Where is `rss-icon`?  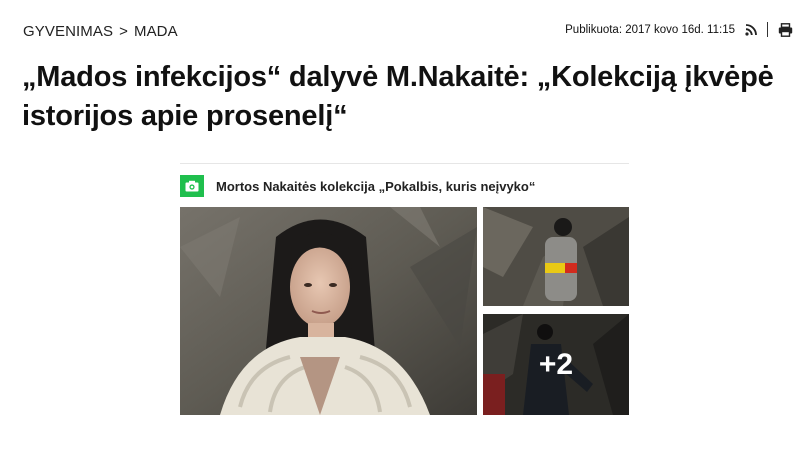 rss-icon is located at coordinates (751, 29).